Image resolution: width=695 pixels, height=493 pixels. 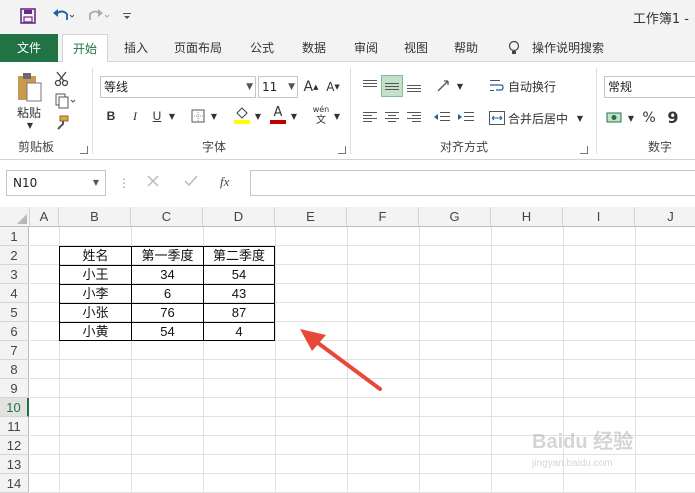 I want to click on row-header-6: 6, so click(x=14, y=331).